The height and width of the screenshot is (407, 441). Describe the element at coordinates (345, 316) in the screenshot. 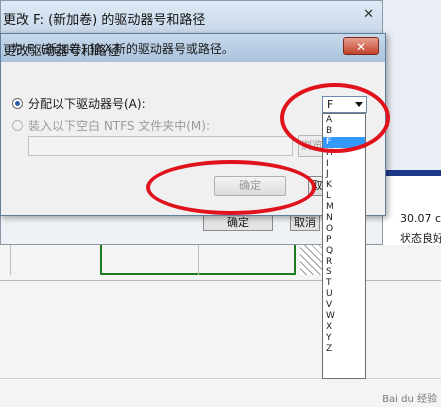

I see `drive-letter-option: W` at that location.